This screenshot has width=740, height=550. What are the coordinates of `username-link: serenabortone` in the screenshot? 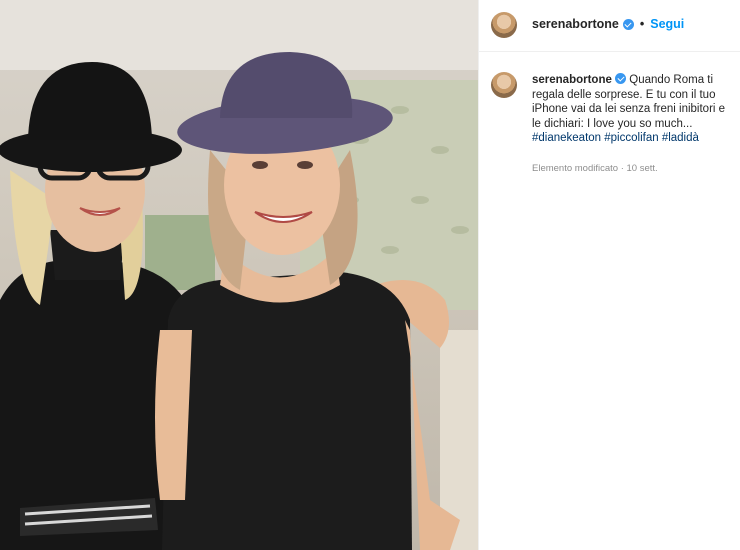 It's located at (575, 24).